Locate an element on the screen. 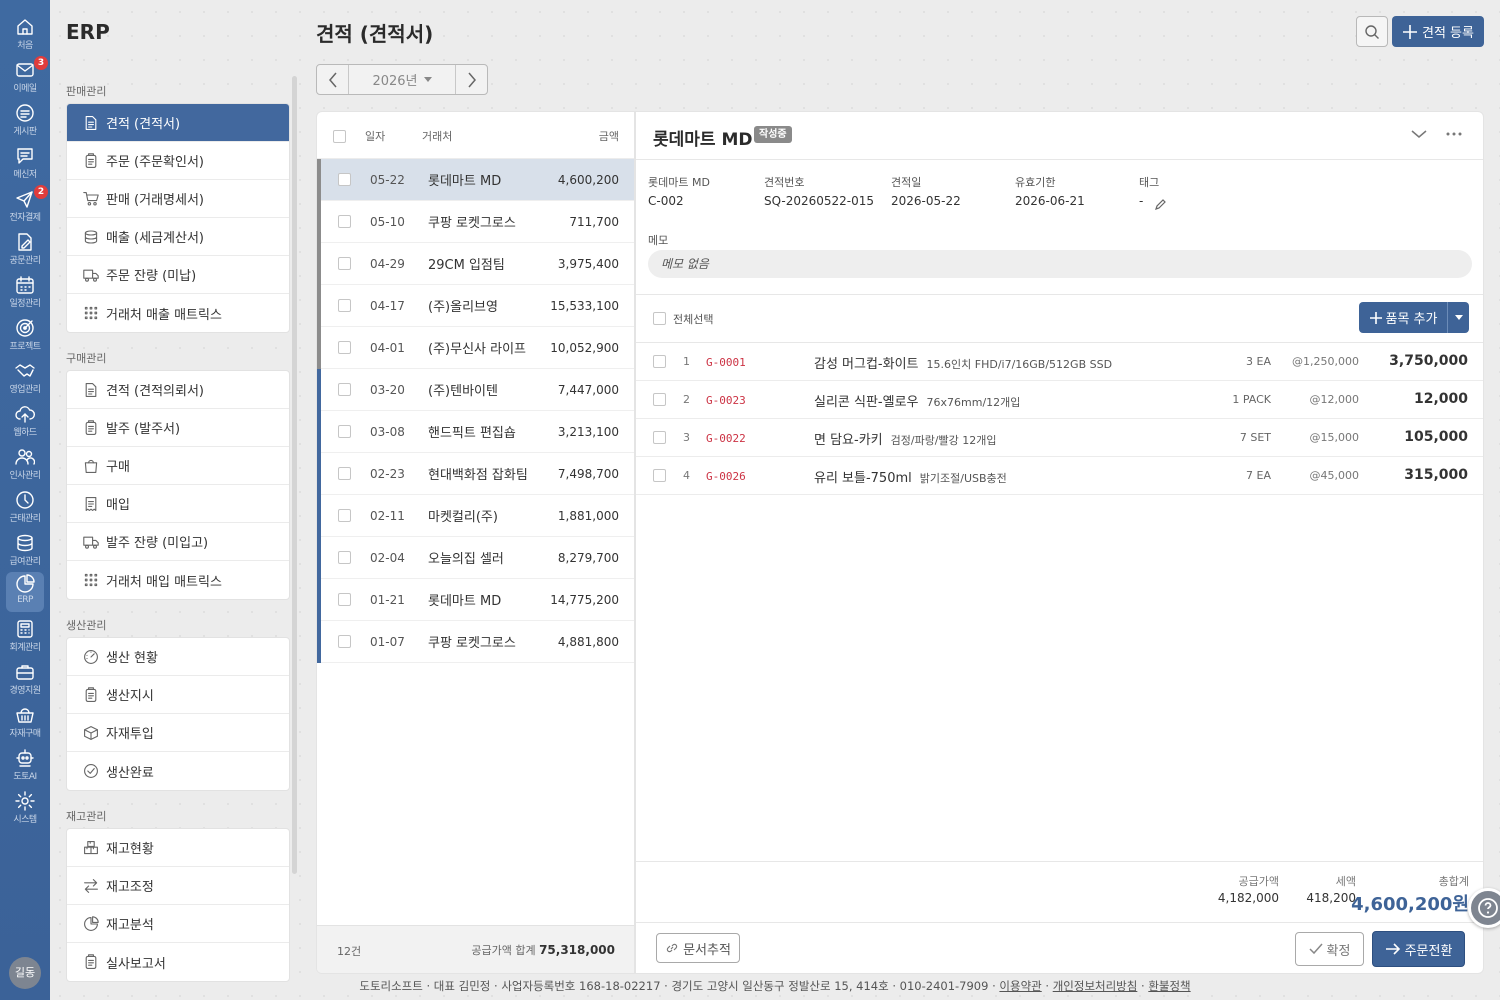 Image resolution: width=1500 pixels, height=1000 pixels. sidebar-item: 생산완료 is located at coordinates (178, 771).